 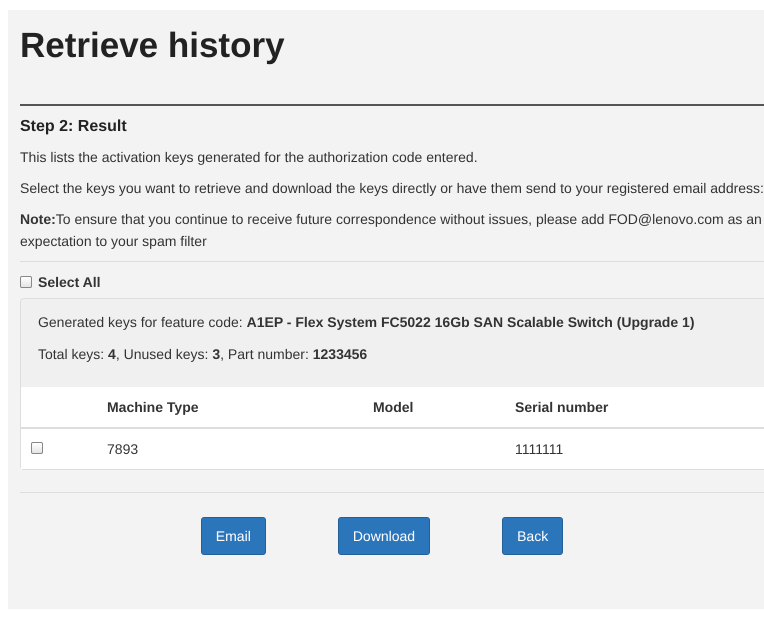 I want to click on back-button: Back, so click(x=533, y=536).